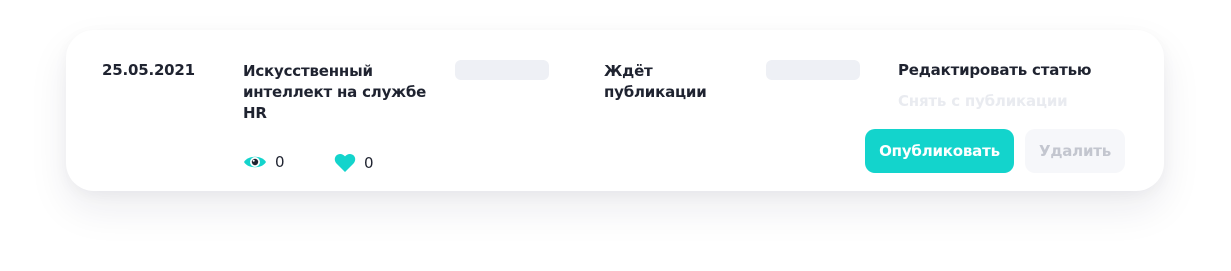 This screenshot has height=271, width=1231. I want to click on likes-counter: 0, so click(354, 163).